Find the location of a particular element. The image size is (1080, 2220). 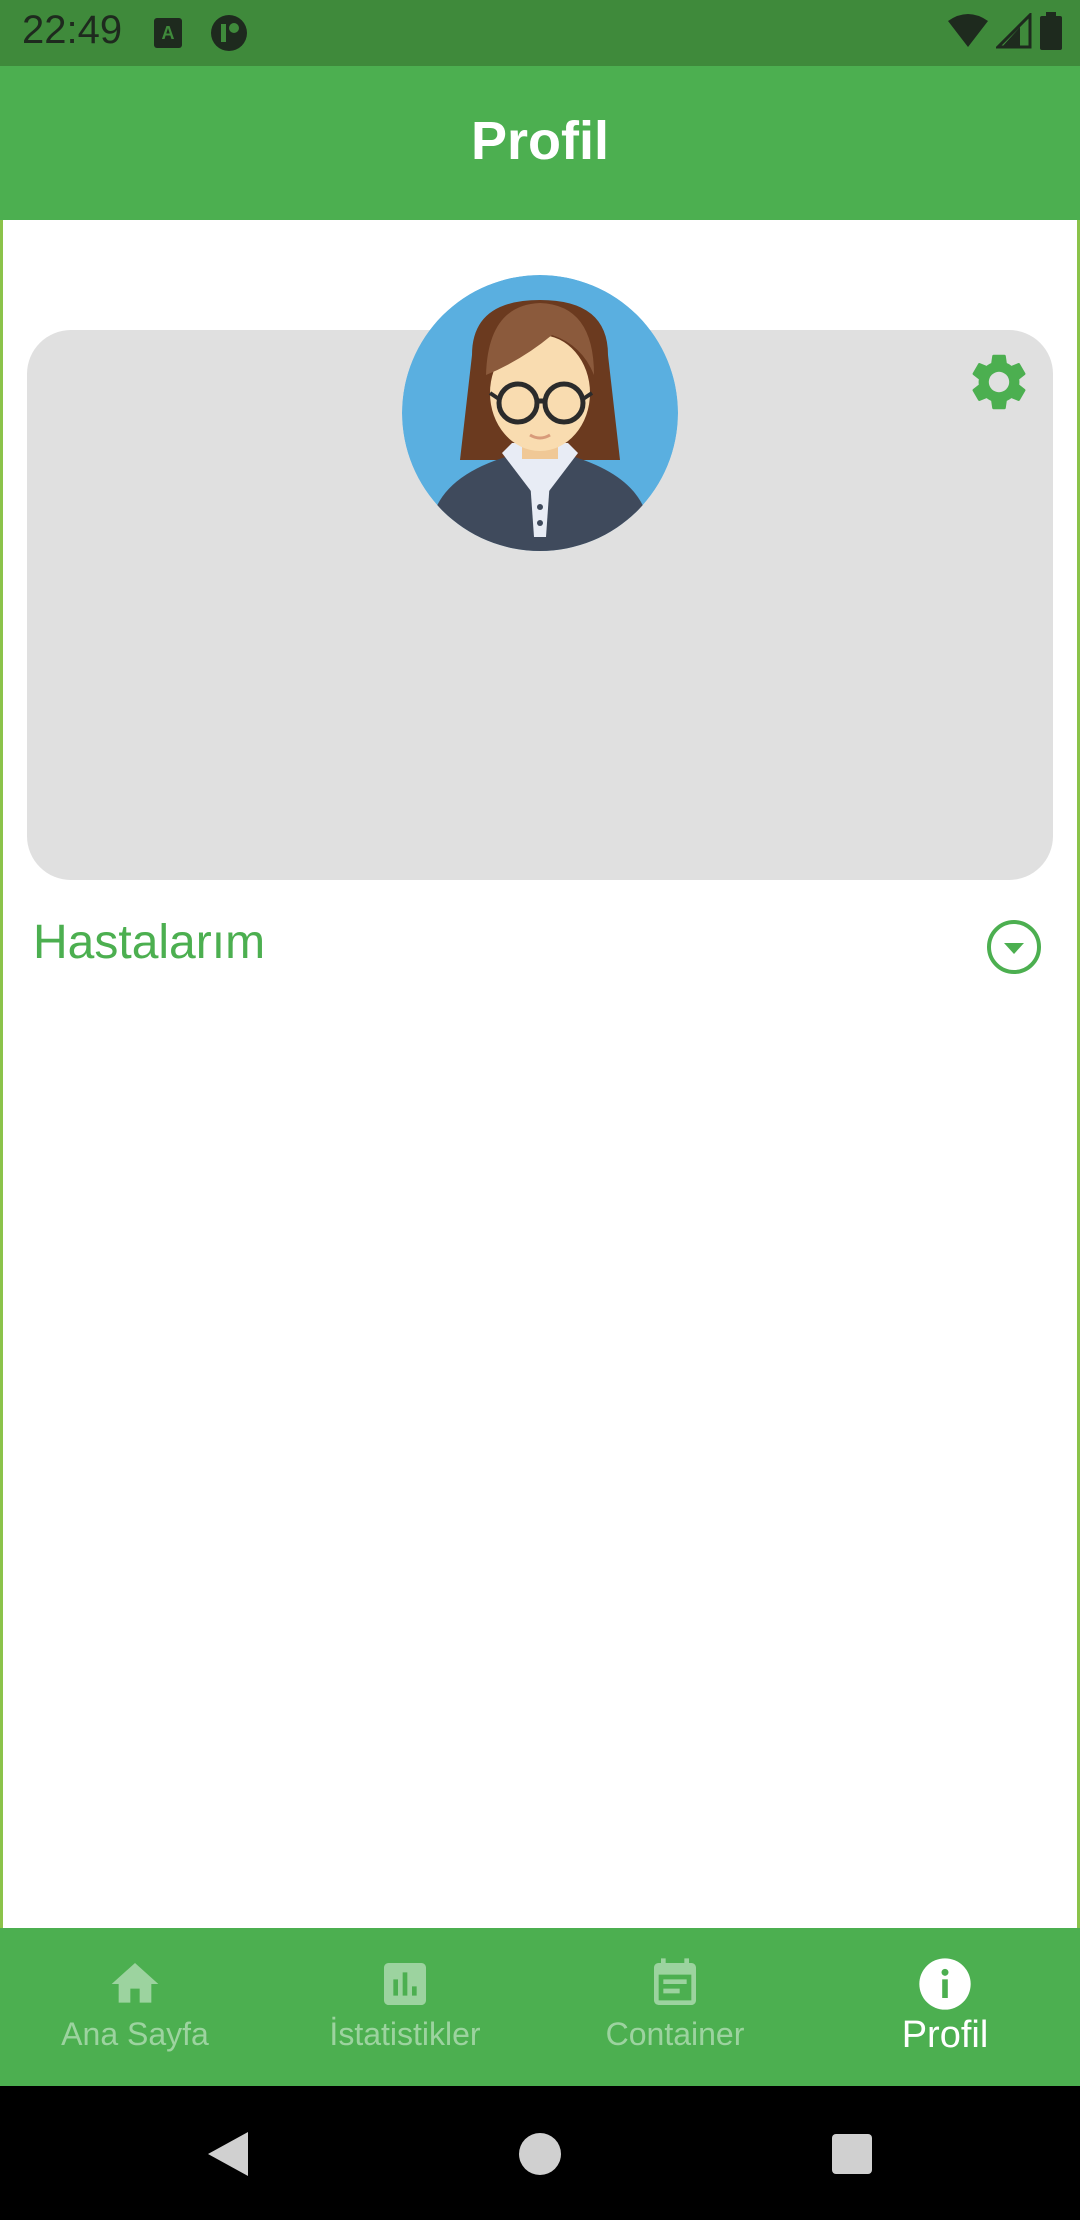

nav-label: İstatistikler is located at coordinates (405, 2034).